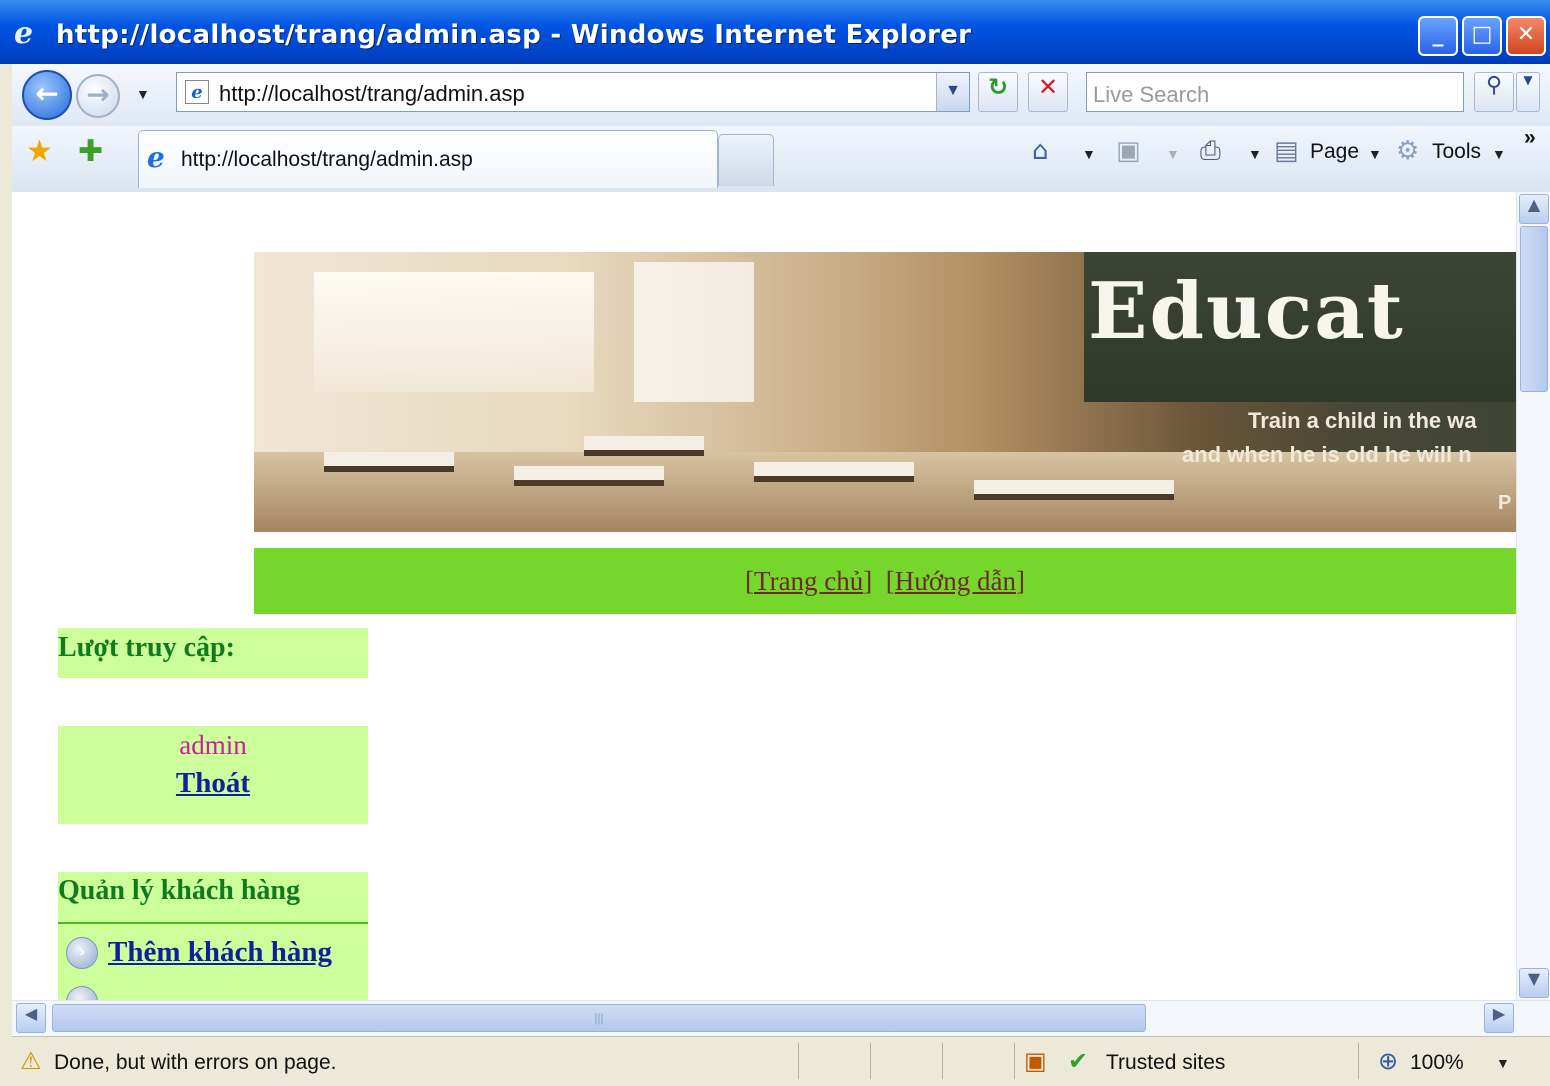  I want to click on add-customer-link: Thêm khách hàng, so click(220, 952).